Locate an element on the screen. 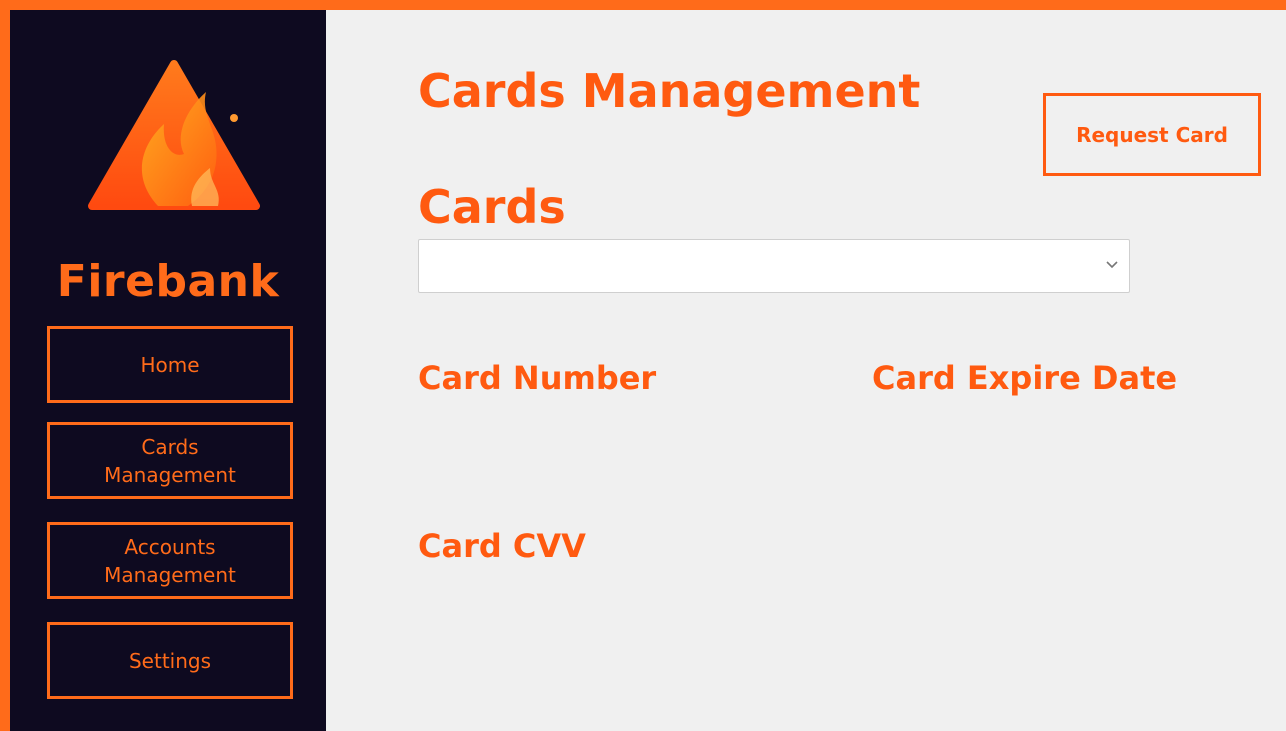  request-card-button: Request Card is located at coordinates (1152, 134).